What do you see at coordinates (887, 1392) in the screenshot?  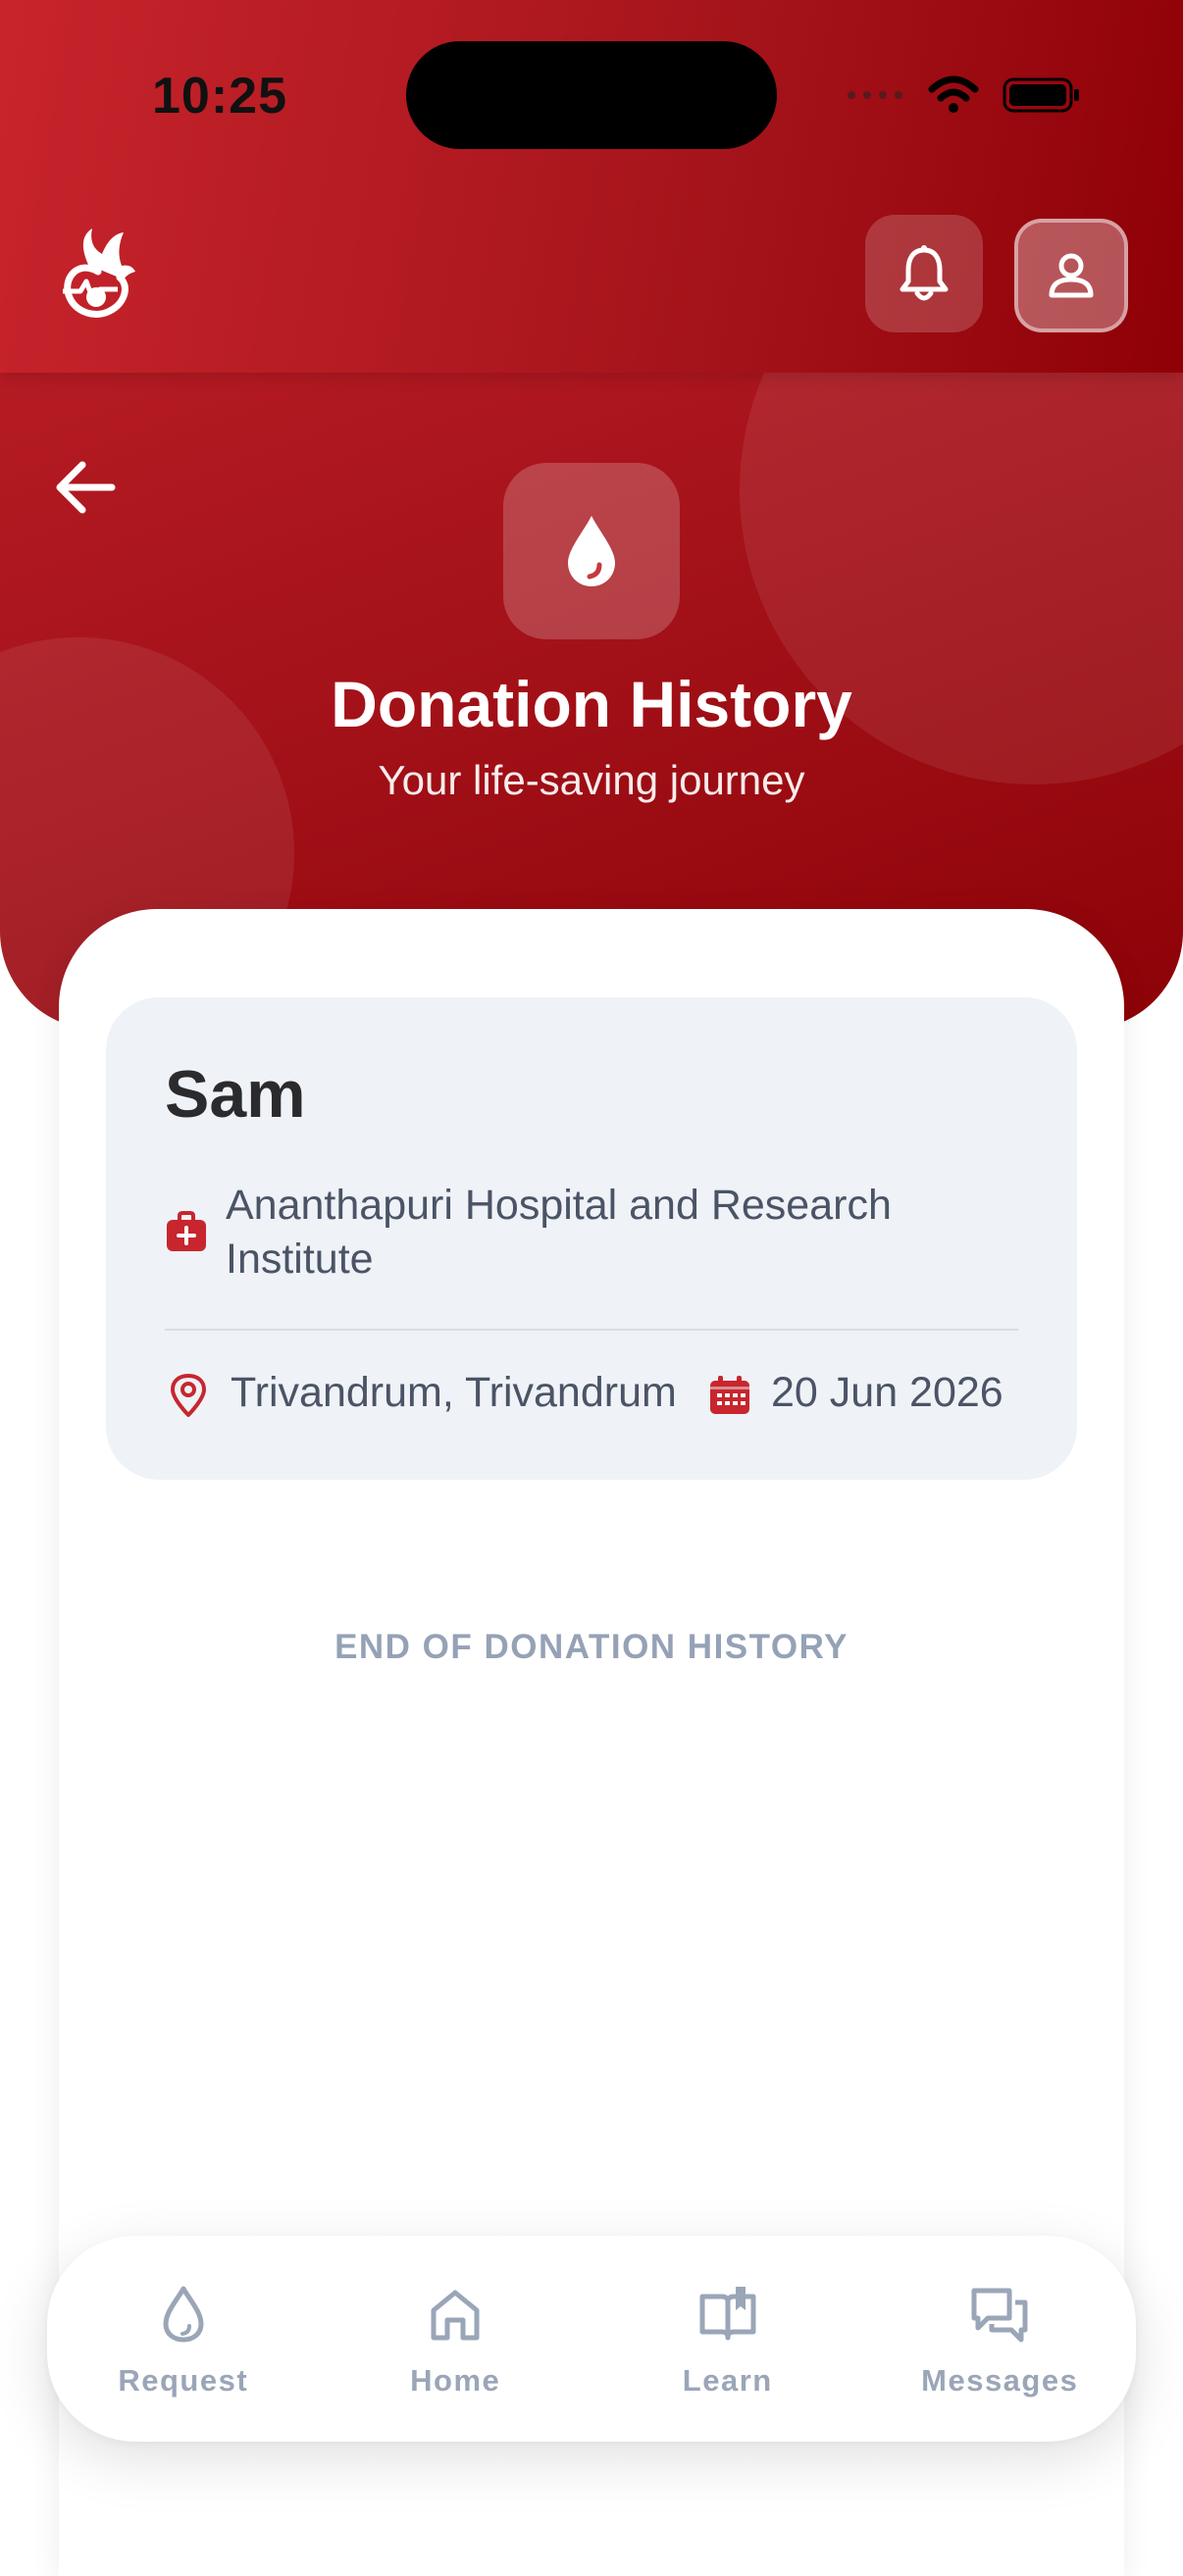 I see `donation-date: 20 Jun 2026` at bounding box center [887, 1392].